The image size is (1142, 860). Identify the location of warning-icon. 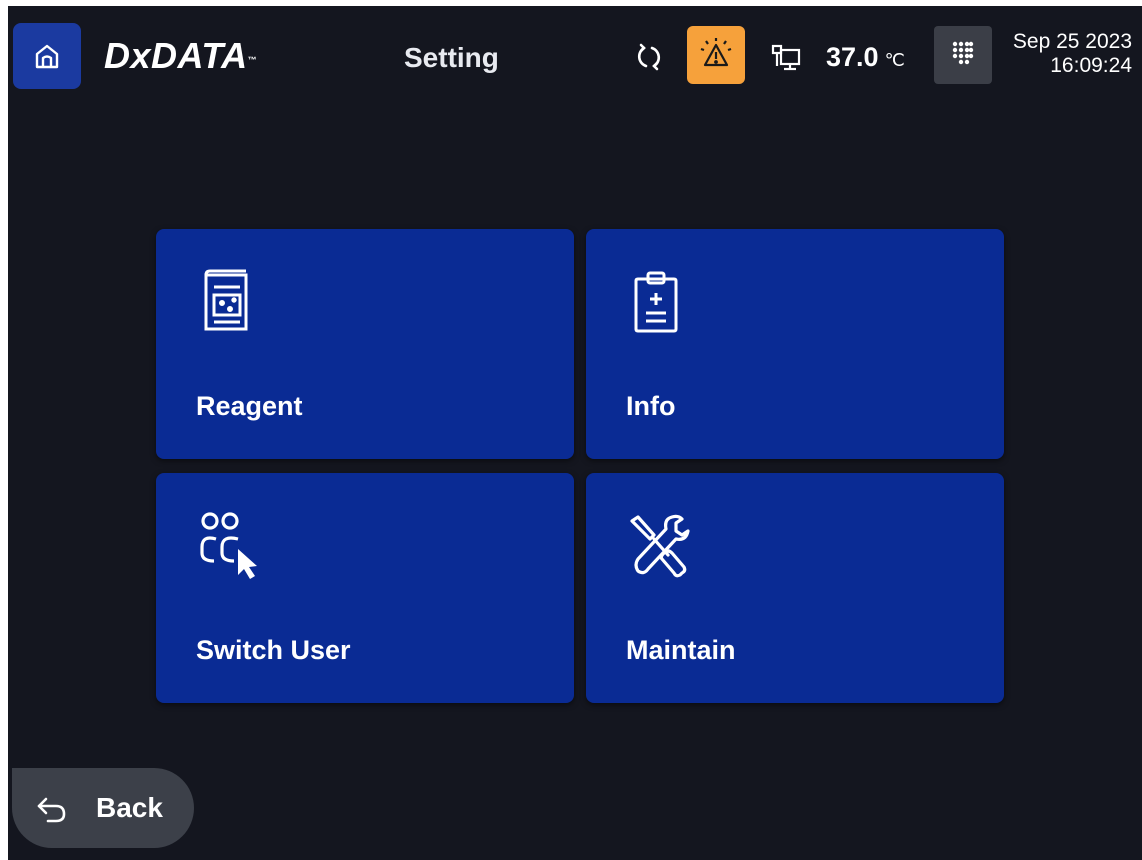
(716, 55).